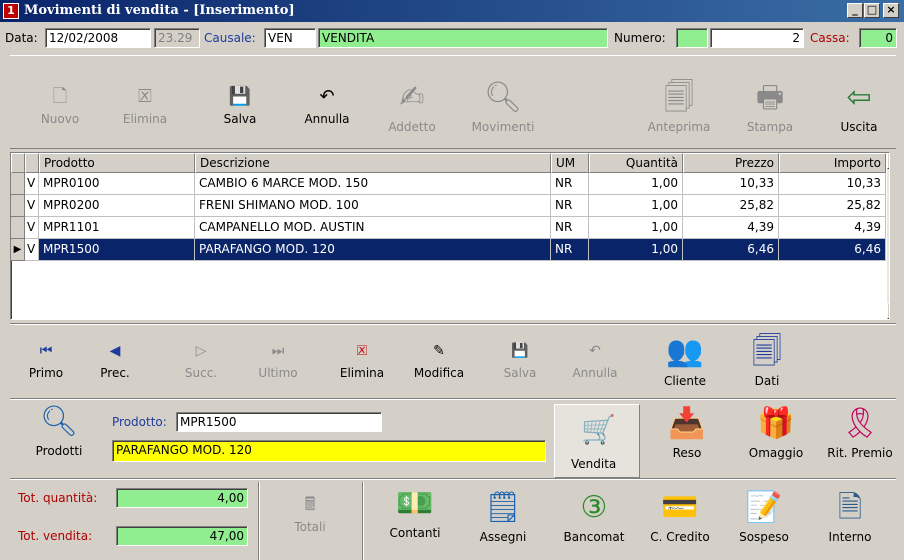 The height and width of the screenshot is (560, 904). What do you see at coordinates (687, 433) in the screenshot?
I see `reso-button: 📥 Reso` at bounding box center [687, 433].